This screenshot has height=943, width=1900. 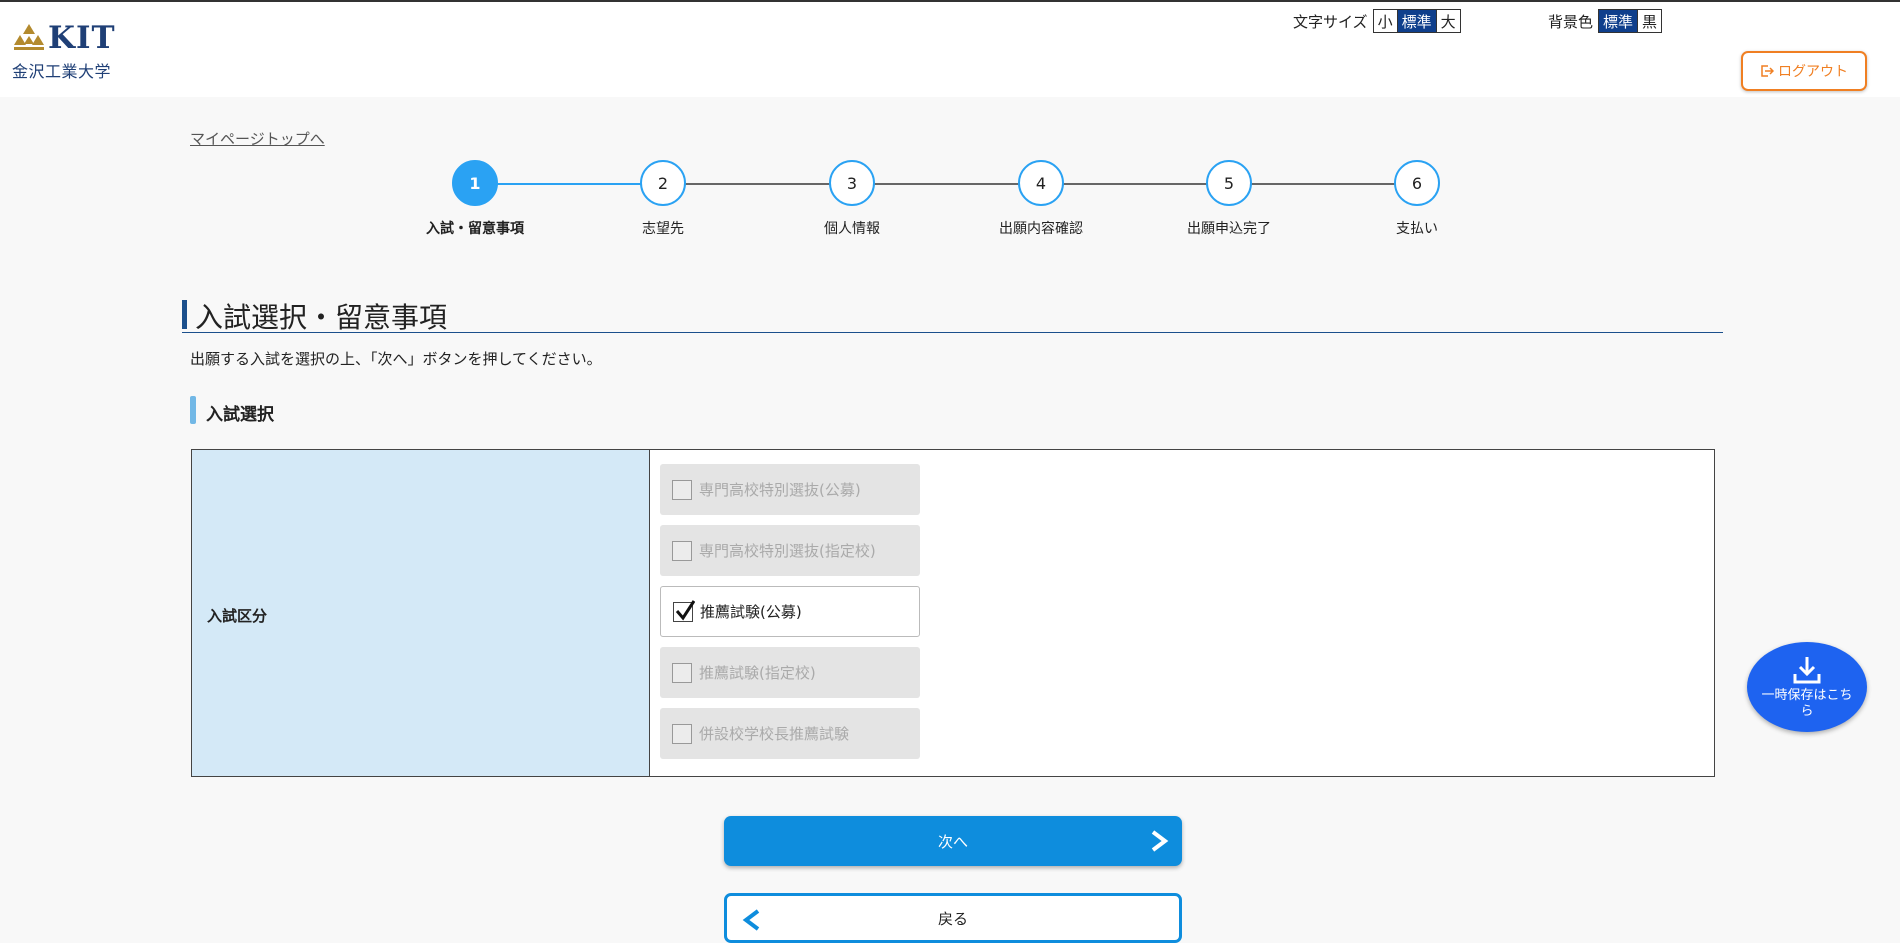 I want to click on step-number: 5, so click(x=1229, y=183).